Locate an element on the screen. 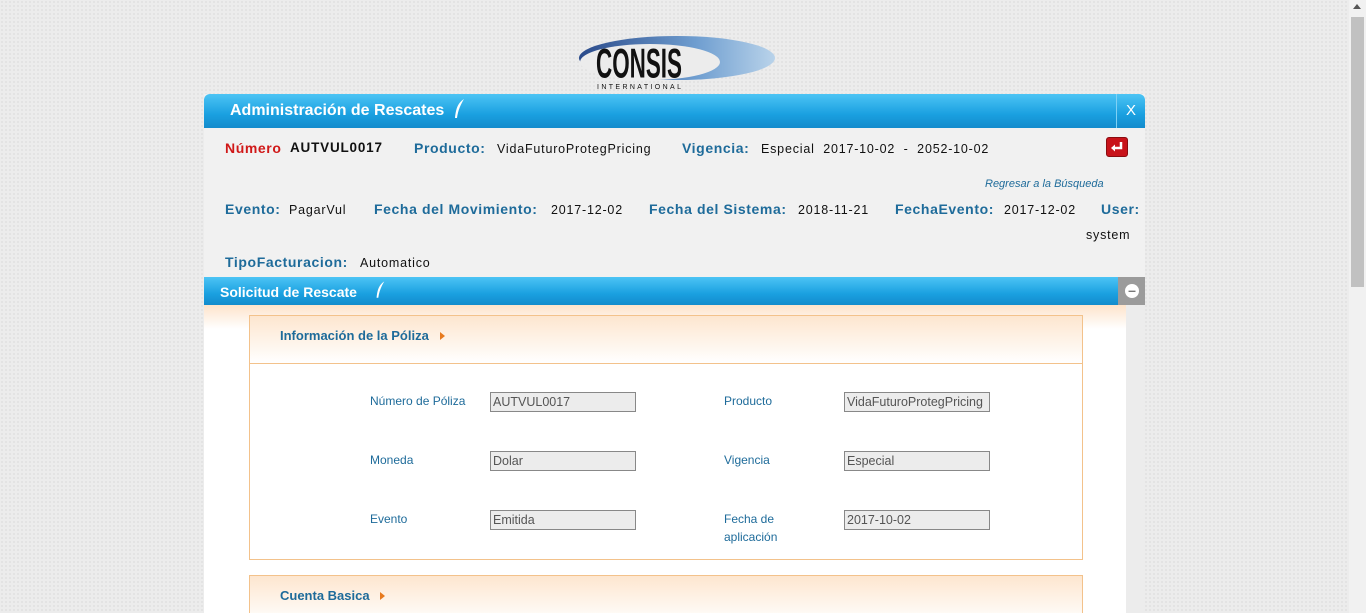  window-title: Administración de Rescates is located at coordinates (337, 110).